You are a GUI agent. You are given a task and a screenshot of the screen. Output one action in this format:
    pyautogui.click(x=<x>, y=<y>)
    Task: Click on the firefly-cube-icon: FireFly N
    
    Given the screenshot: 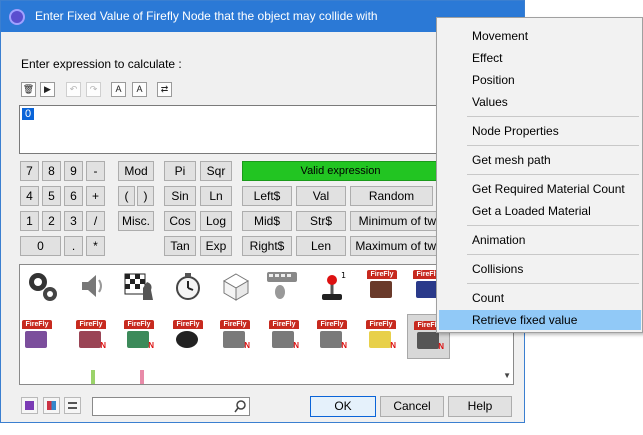 What is the action you would take?
    pyautogui.click(x=235, y=335)
    